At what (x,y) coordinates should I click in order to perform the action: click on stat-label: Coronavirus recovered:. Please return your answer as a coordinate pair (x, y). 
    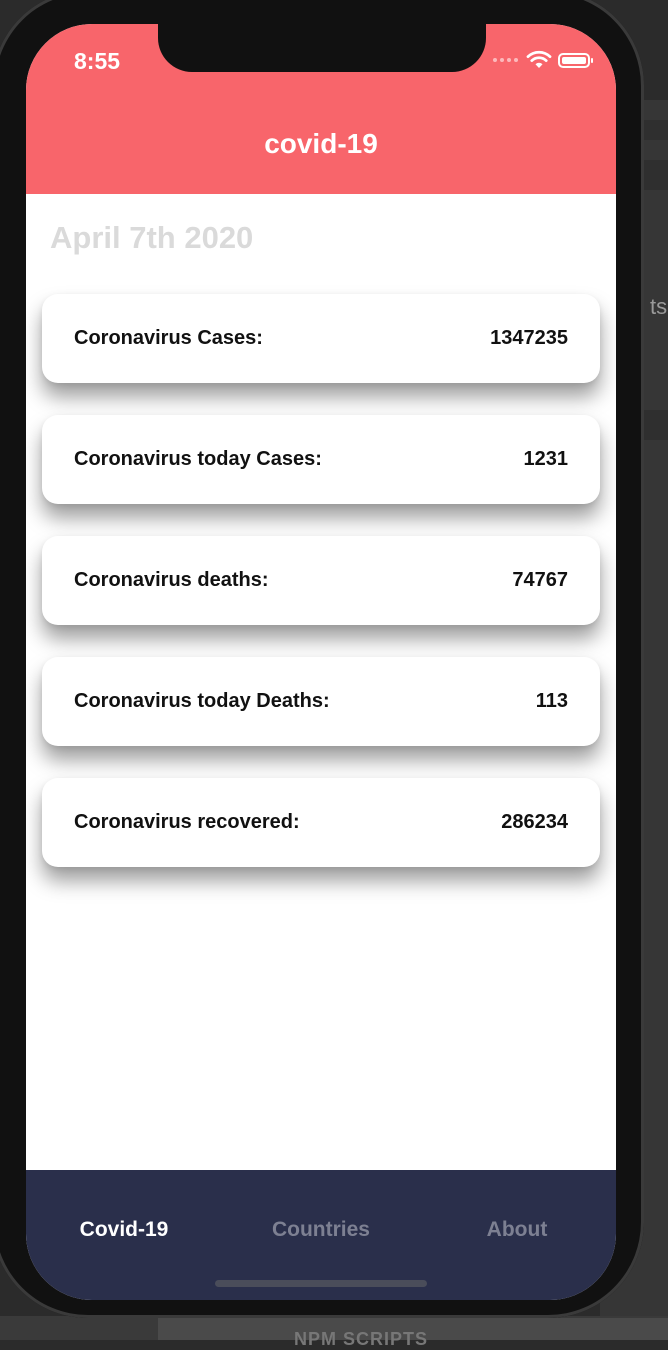
    Looking at the image, I should click on (187, 822).